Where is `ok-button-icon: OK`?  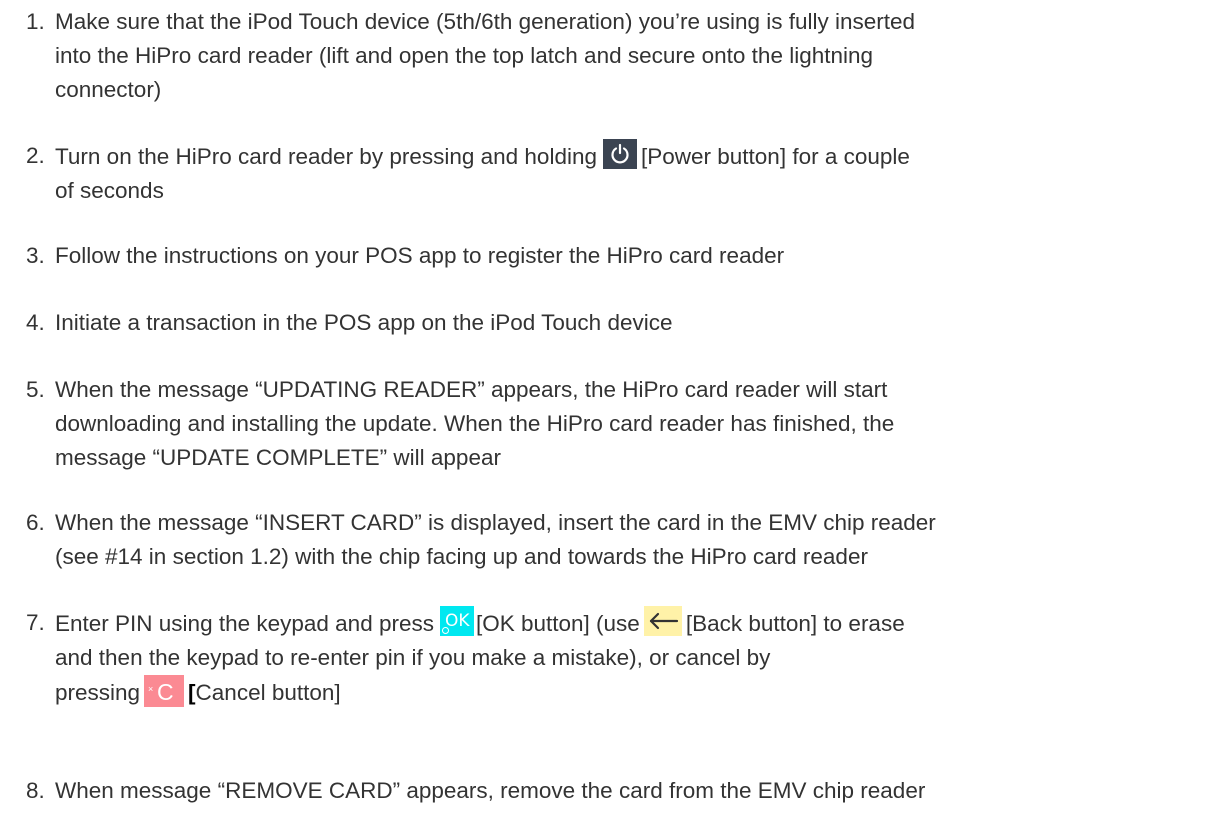
ok-button-icon: OK is located at coordinates (456, 621).